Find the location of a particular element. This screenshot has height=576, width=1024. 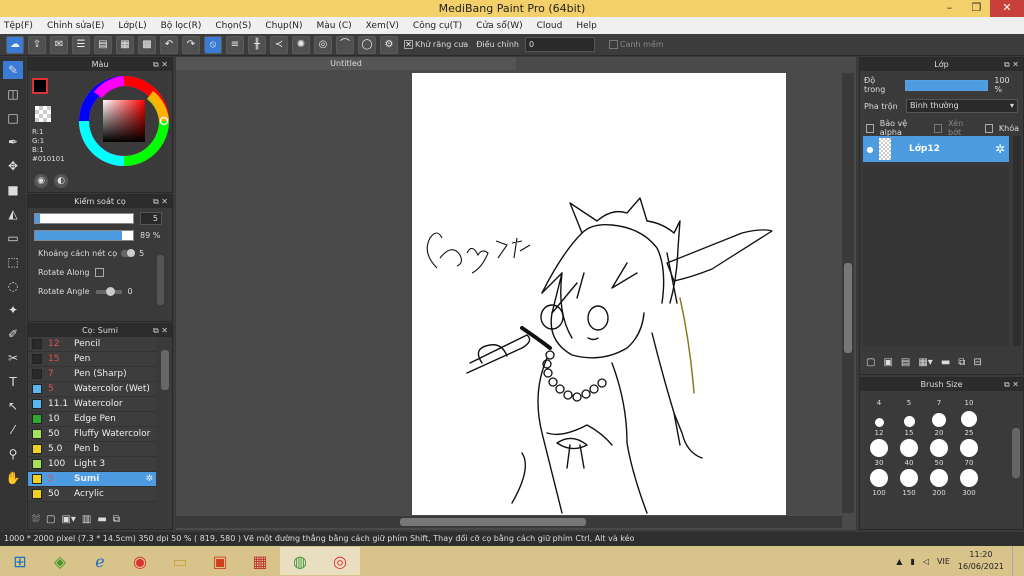

ellipse-snap-icon: ◯ is located at coordinates (367, 44).